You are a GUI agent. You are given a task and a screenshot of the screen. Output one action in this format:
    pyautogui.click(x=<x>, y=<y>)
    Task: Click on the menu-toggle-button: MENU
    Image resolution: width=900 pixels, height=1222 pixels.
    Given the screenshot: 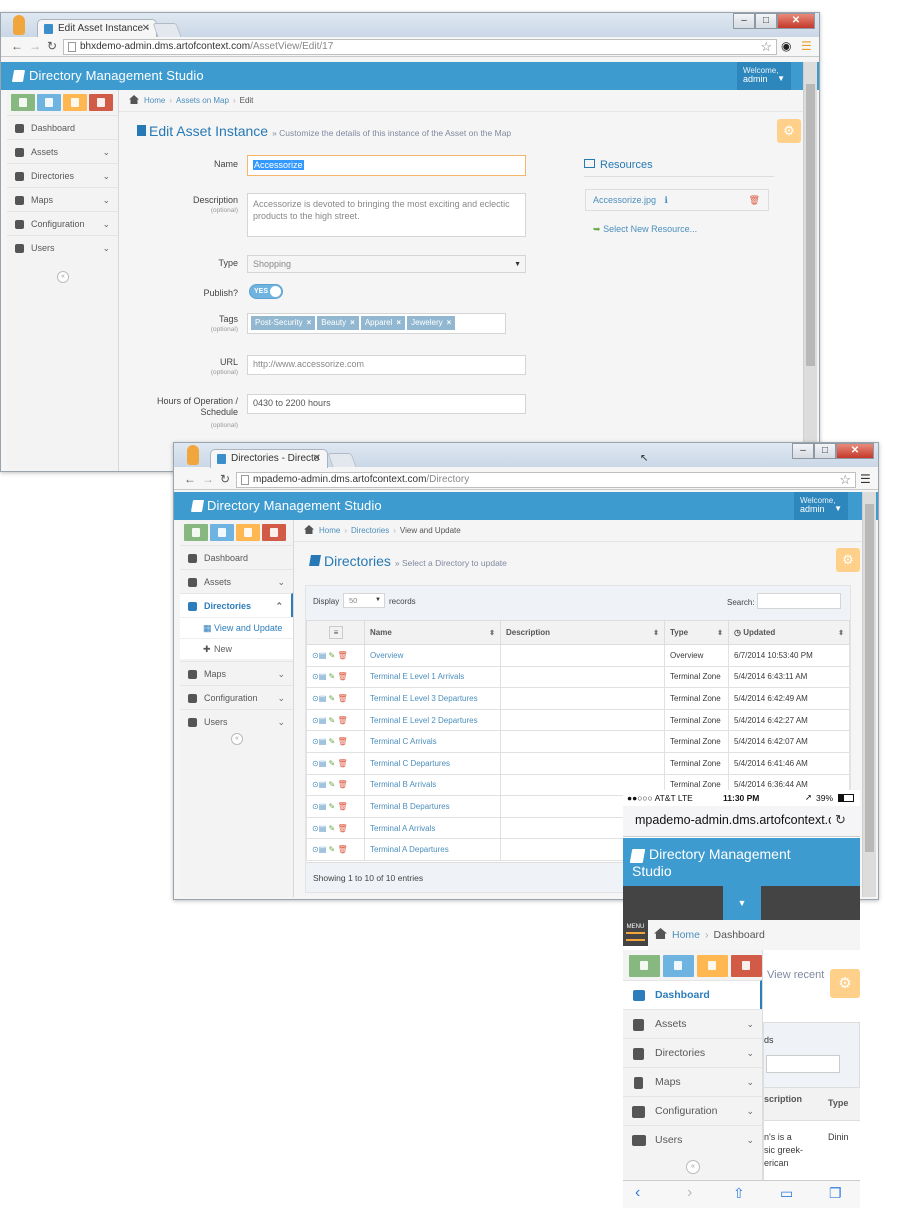 What is the action you would take?
    pyautogui.click(x=635, y=933)
    